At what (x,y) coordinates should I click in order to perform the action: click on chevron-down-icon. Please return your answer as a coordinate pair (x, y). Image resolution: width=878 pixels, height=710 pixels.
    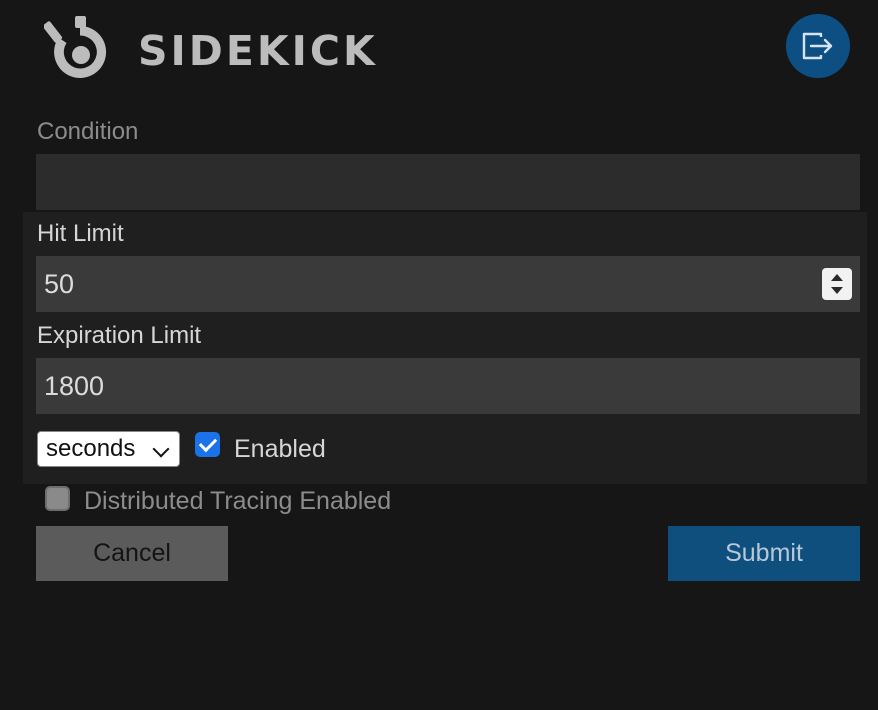
    Looking at the image, I should click on (161, 449).